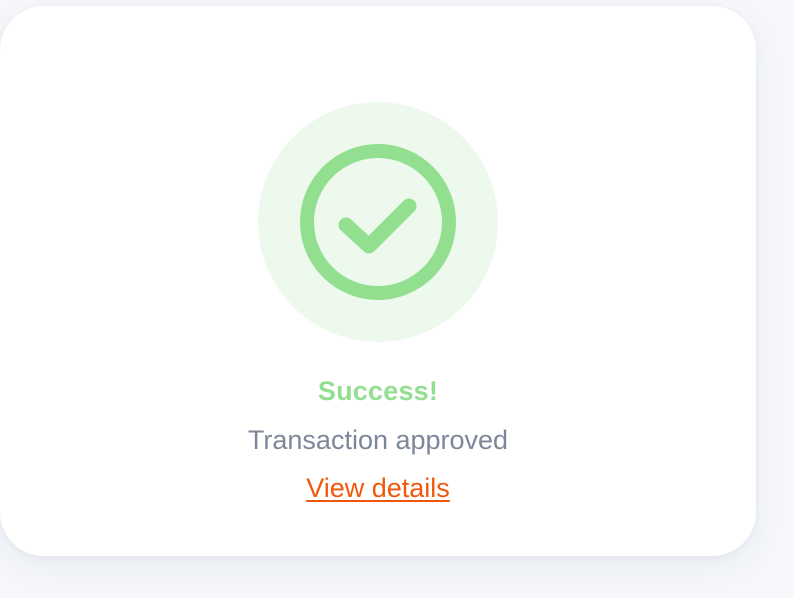  I want to click on view-details-row: View details, so click(378, 488).